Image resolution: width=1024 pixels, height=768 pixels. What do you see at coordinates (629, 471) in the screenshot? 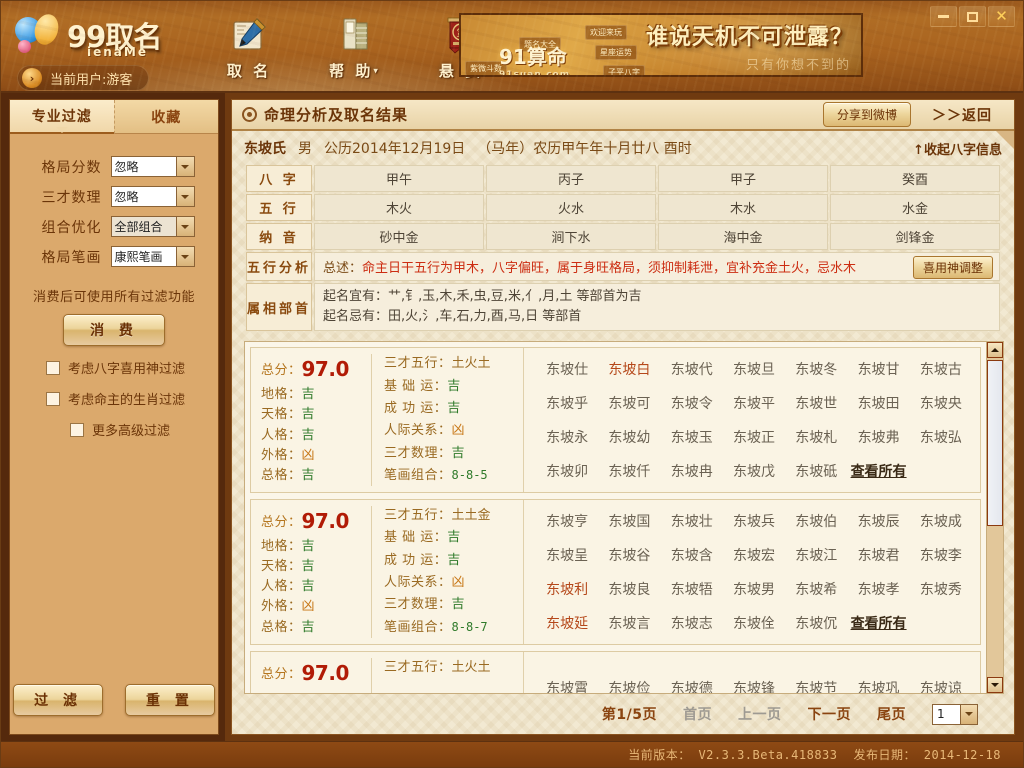
I see `name-cell: 东坡仟` at bounding box center [629, 471].